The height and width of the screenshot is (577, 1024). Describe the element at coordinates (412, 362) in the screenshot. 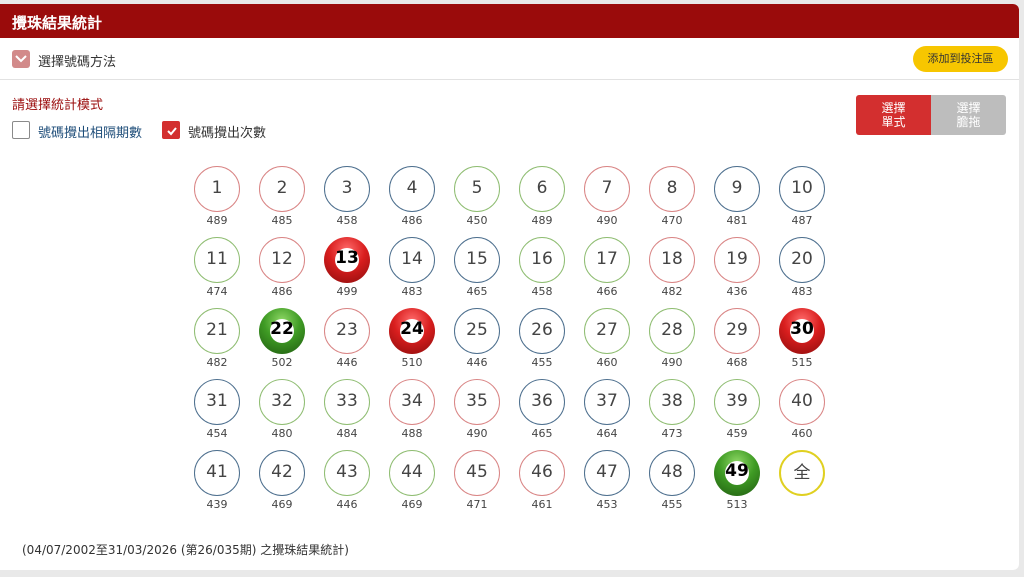

I see `ball-count-24: 510` at that location.